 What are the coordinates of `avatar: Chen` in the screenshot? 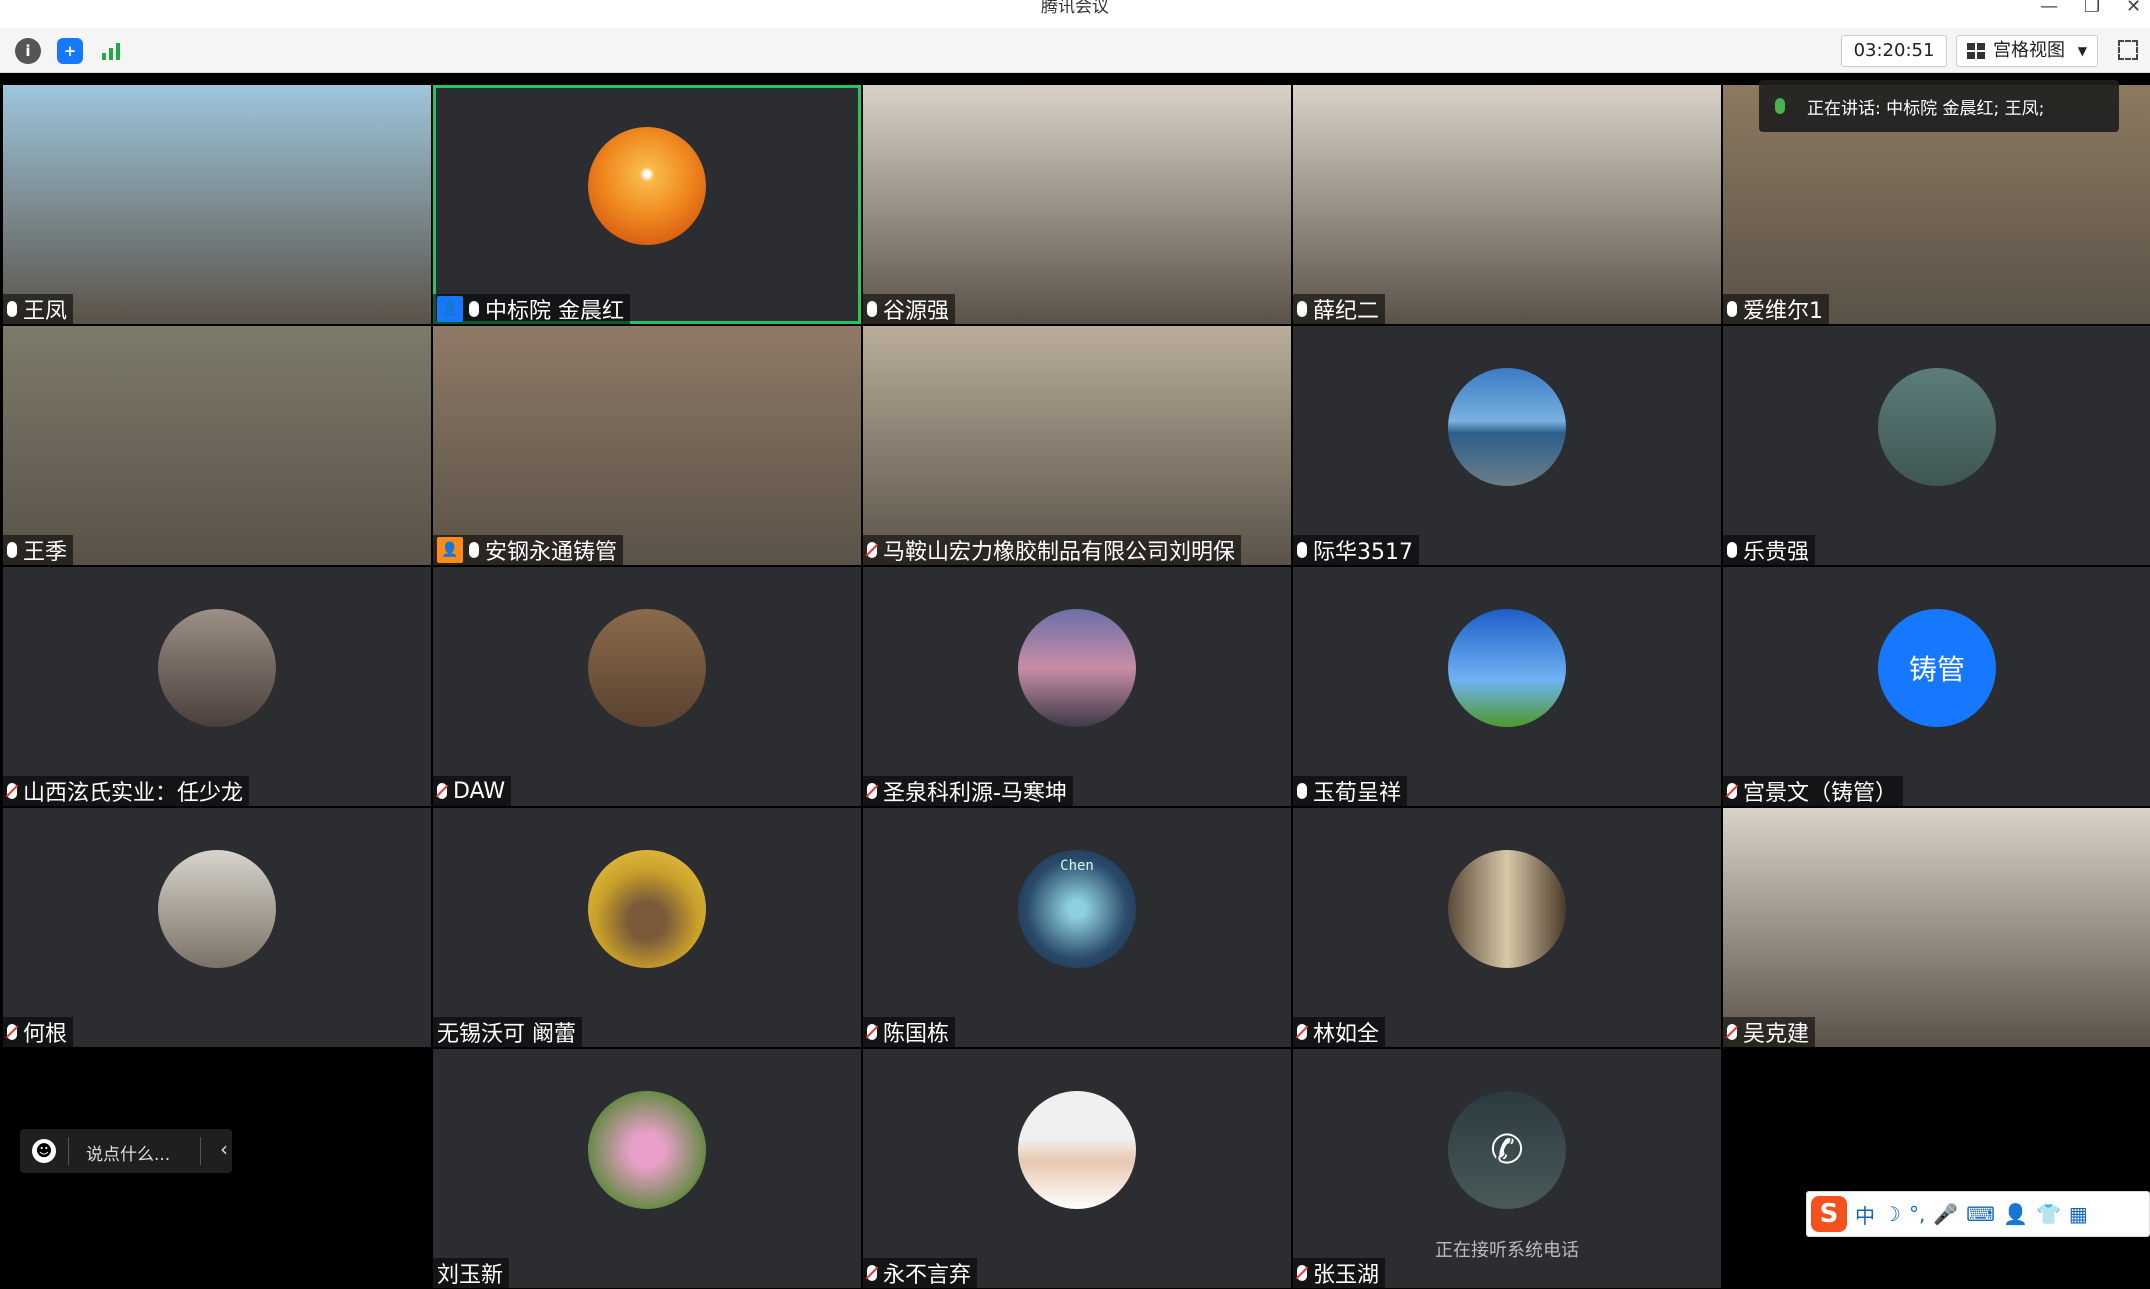 It's located at (1077, 909).